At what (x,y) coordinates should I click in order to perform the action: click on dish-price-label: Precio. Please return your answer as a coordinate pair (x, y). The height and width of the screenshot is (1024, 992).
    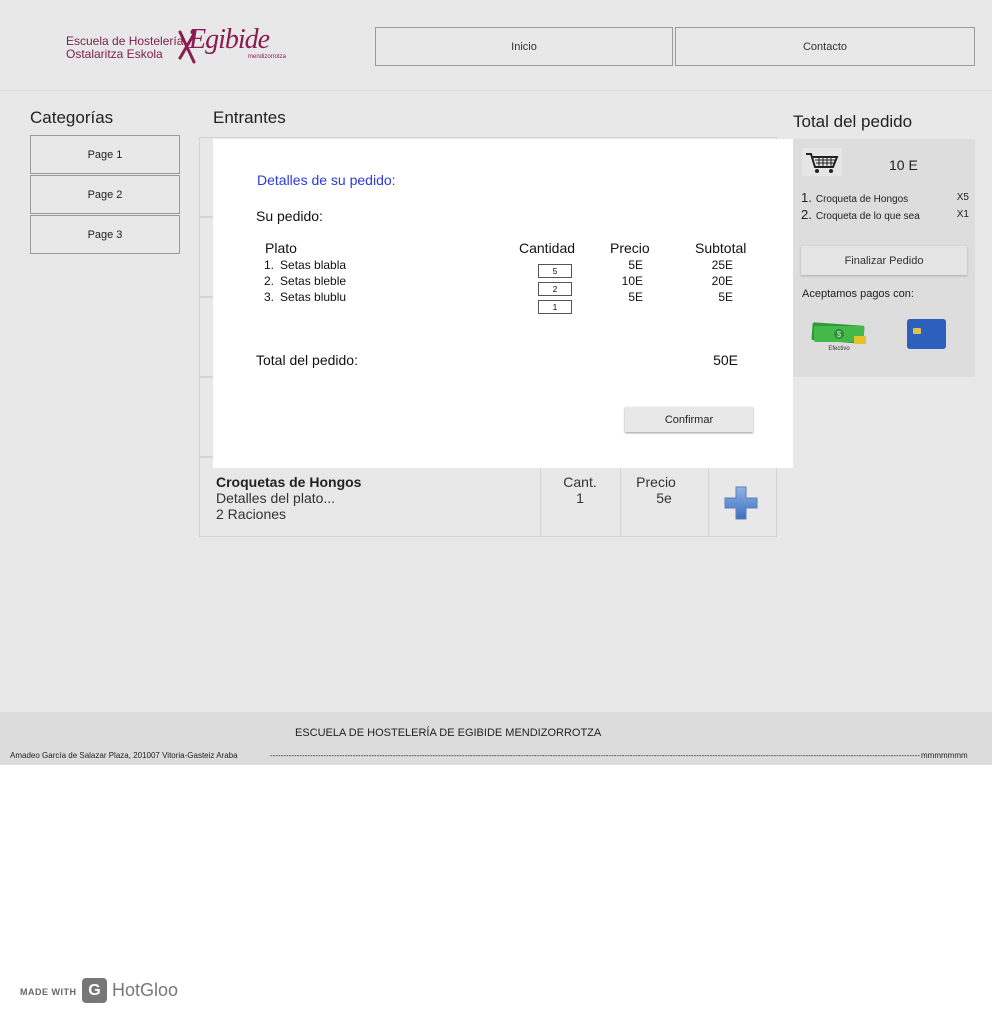
    Looking at the image, I should click on (656, 482).